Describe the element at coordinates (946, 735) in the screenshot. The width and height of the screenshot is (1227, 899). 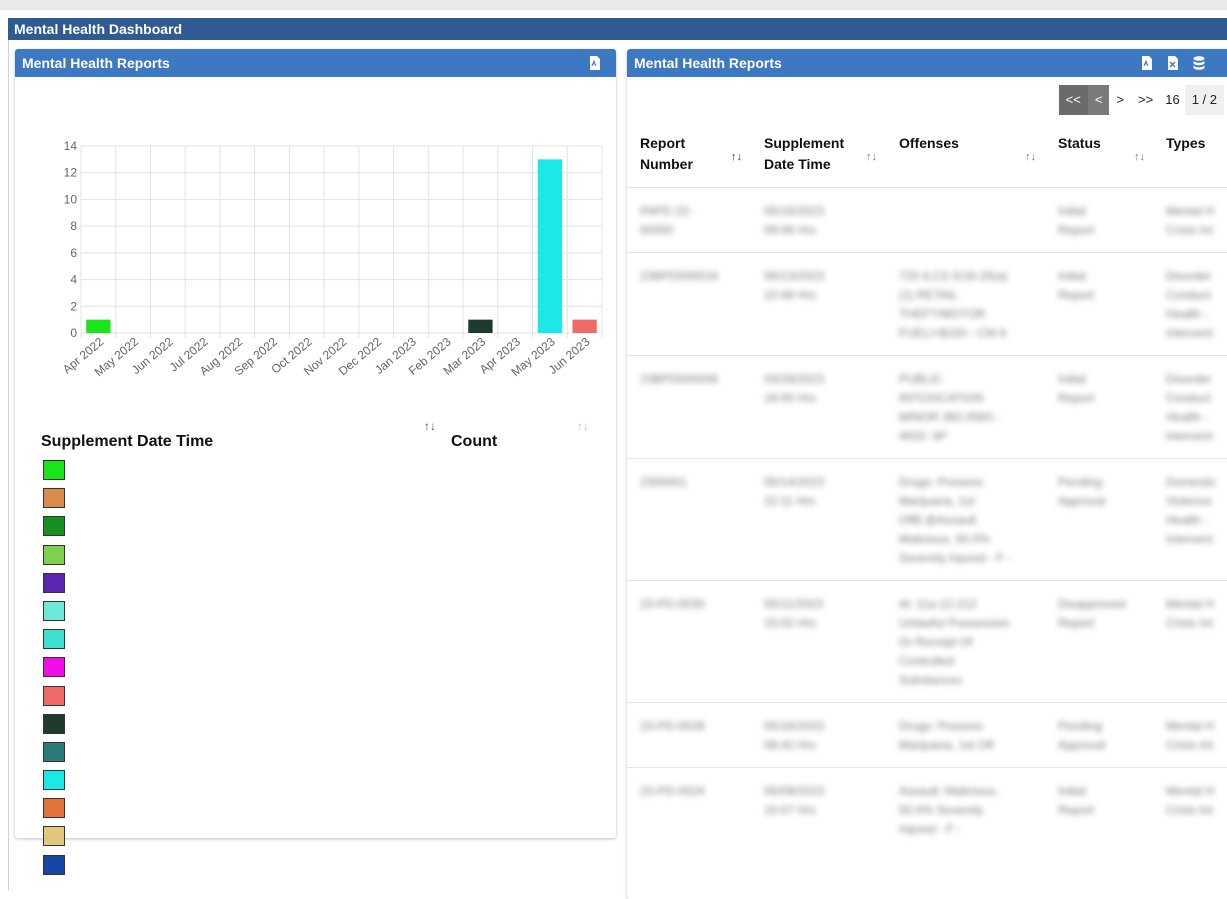
I see `table-cell-offenses: Drugs: Possess Marijuana, 1st Off` at that location.